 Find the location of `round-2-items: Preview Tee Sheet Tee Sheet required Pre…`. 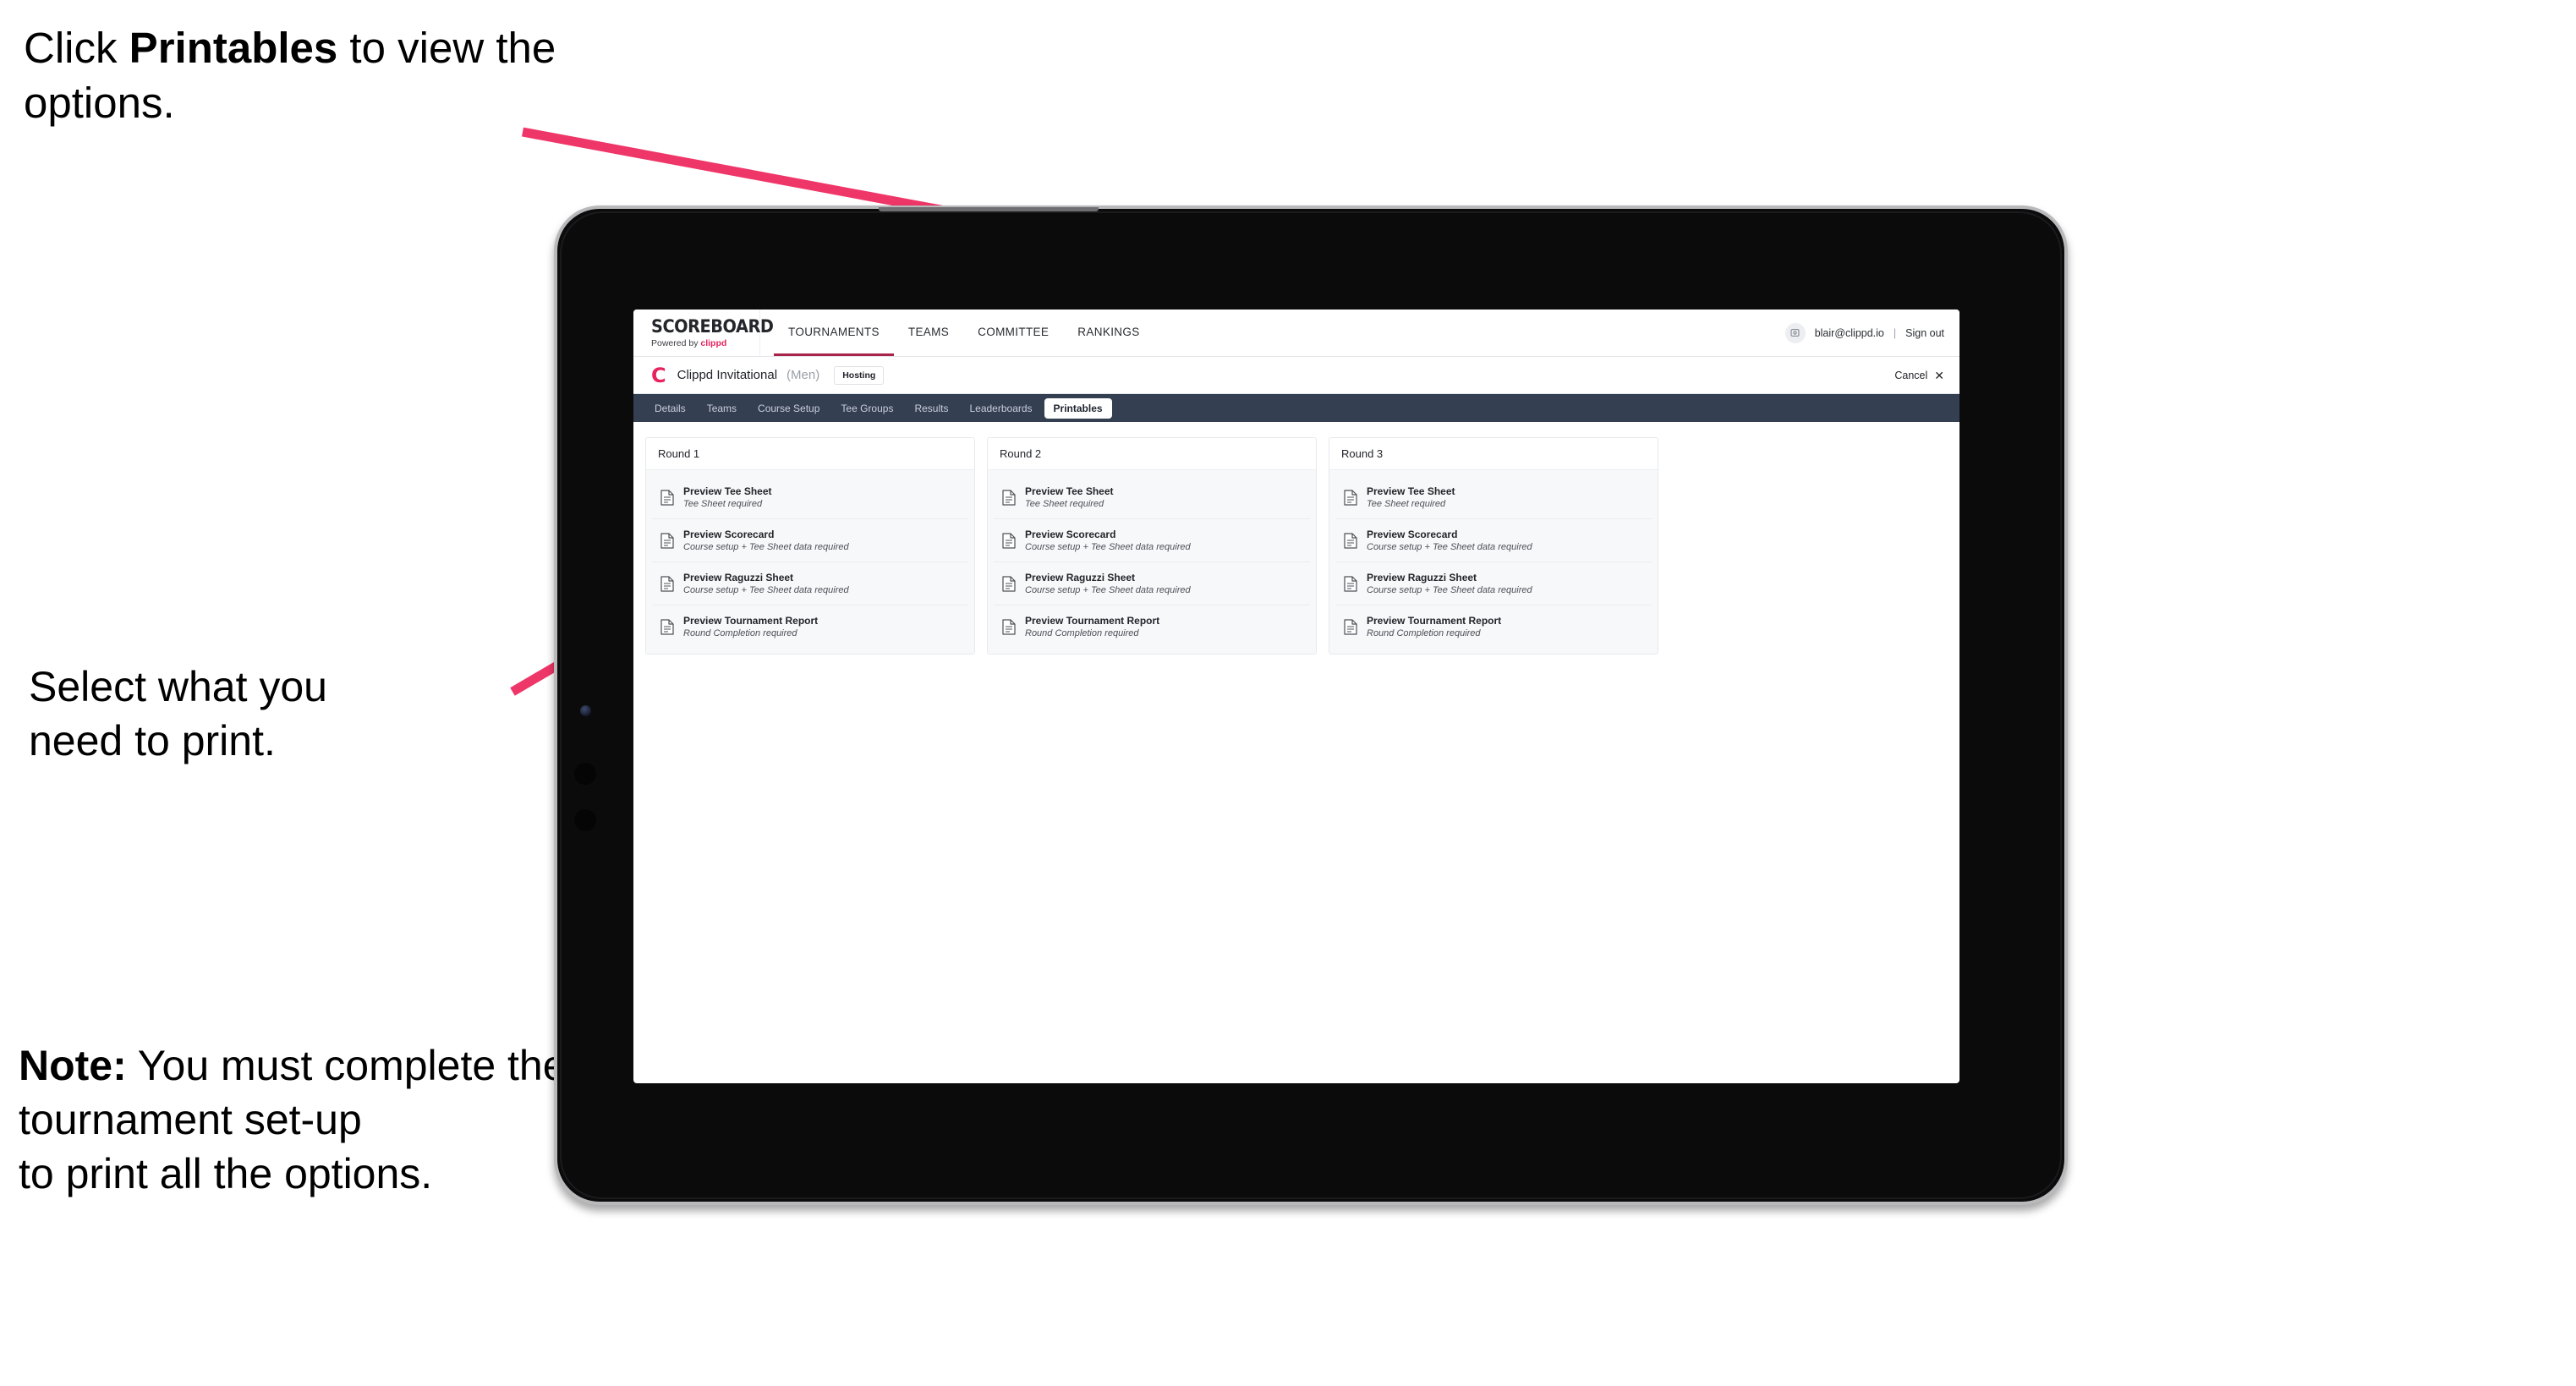

round-2-items: Preview Tee Sheet Tee Sheet required Pre… is located at coordinates (1152, 562).